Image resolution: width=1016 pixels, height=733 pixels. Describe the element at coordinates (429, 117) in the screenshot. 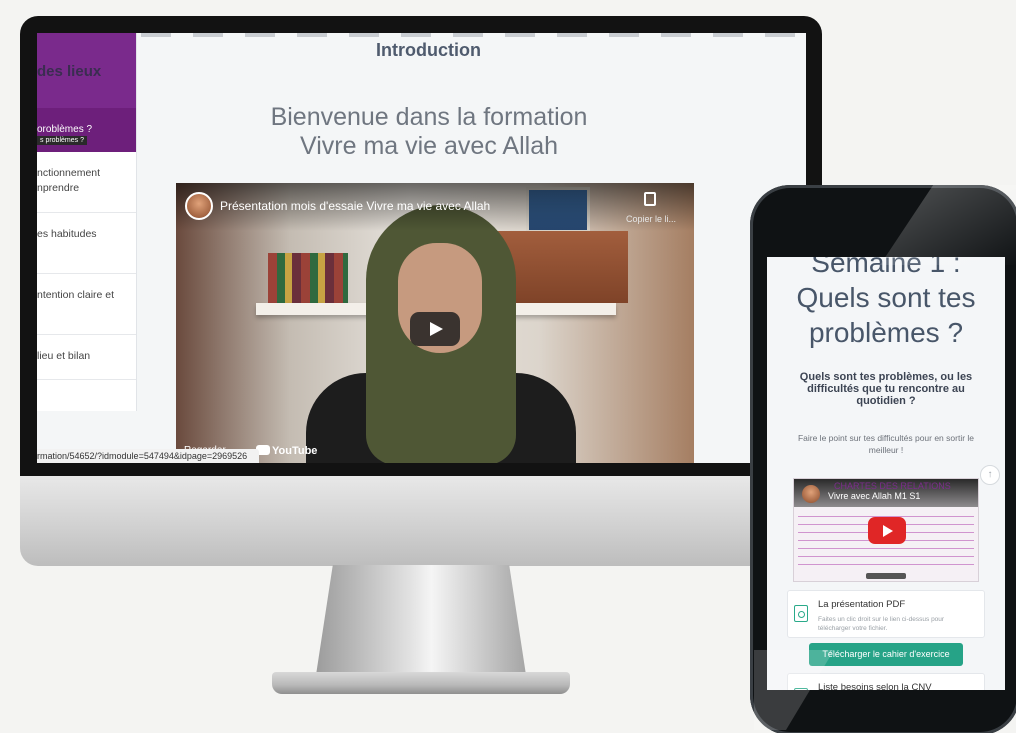

I see `welcome-line: Bienvenue dans la formation` at that location.